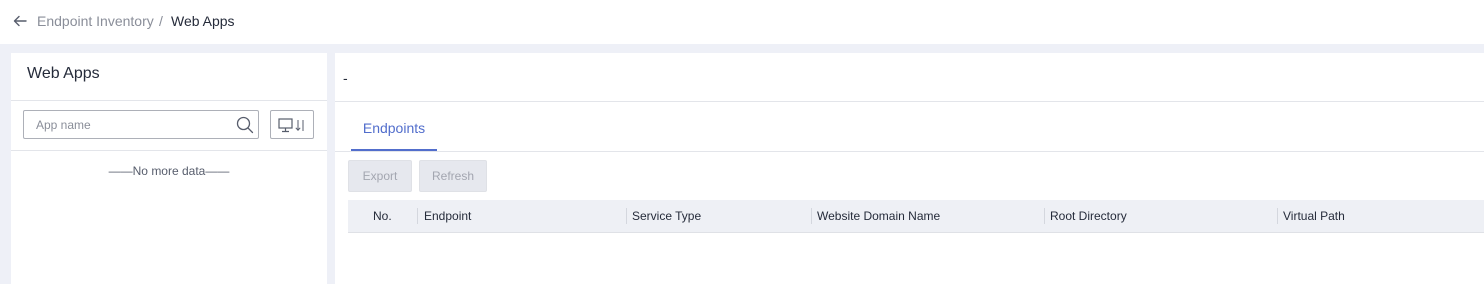  What do you see at coordinates (169, 171) in the screenshot?
I see `no-more-data-text: ——No more data——` at bounding box center [169, 171].